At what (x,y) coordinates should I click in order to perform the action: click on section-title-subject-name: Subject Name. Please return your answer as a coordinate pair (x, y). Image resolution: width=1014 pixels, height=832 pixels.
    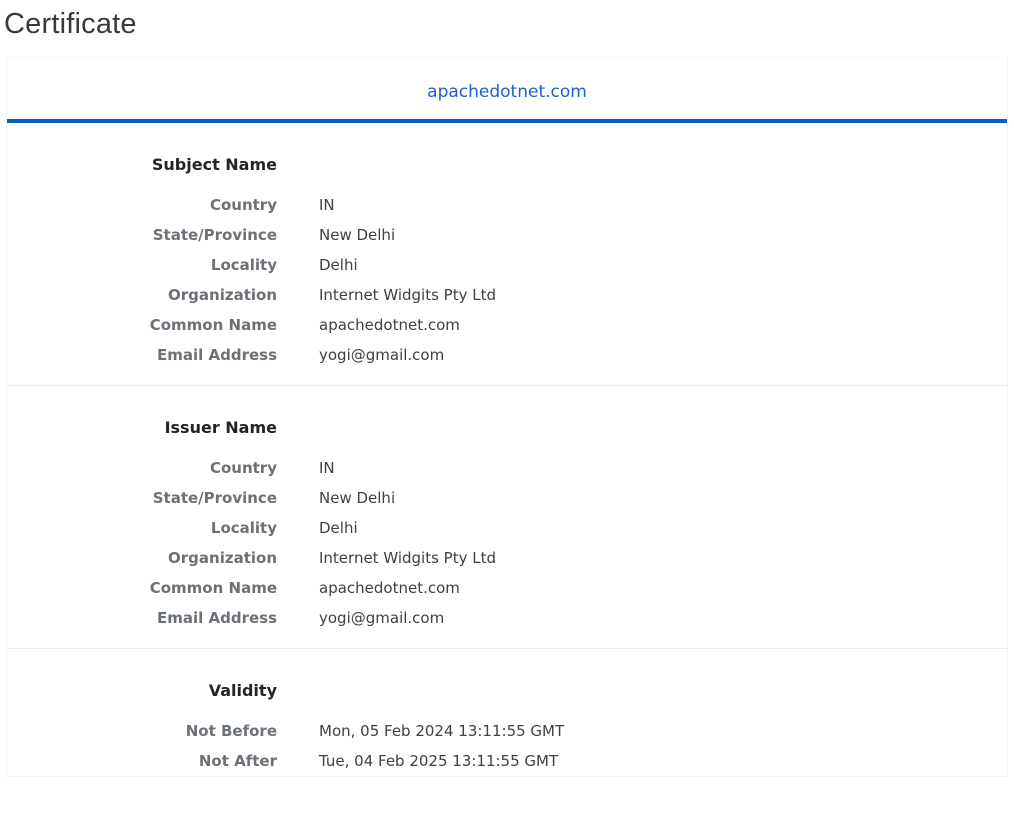
    Looking at the image, I should click on (214, 164).